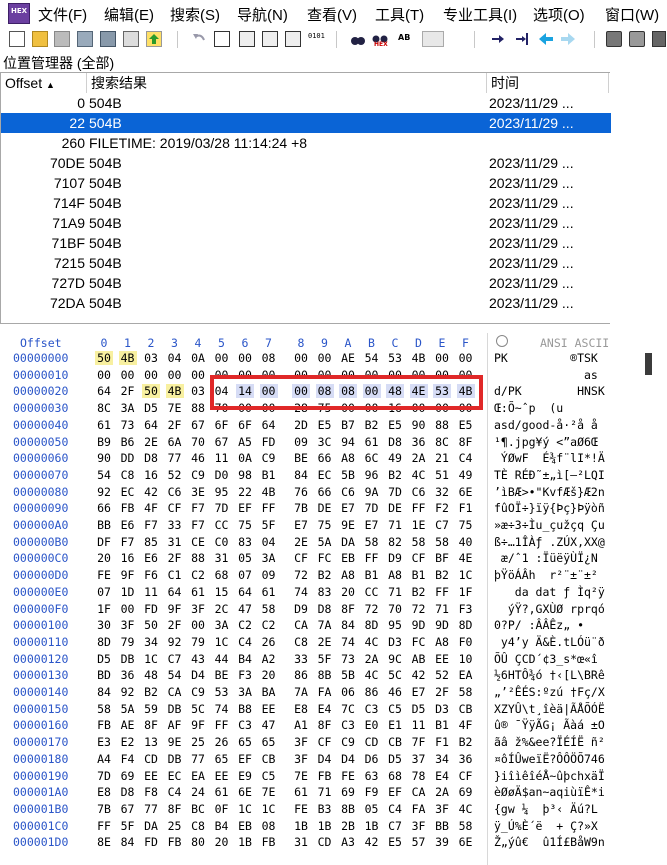 The image size is (667, 865). What do you see at coordinates (546, 809) in the screenshot?
I see `ansi-text: {gw ¼ þ³‹ Äú?L` at bounding box center [546, 809].